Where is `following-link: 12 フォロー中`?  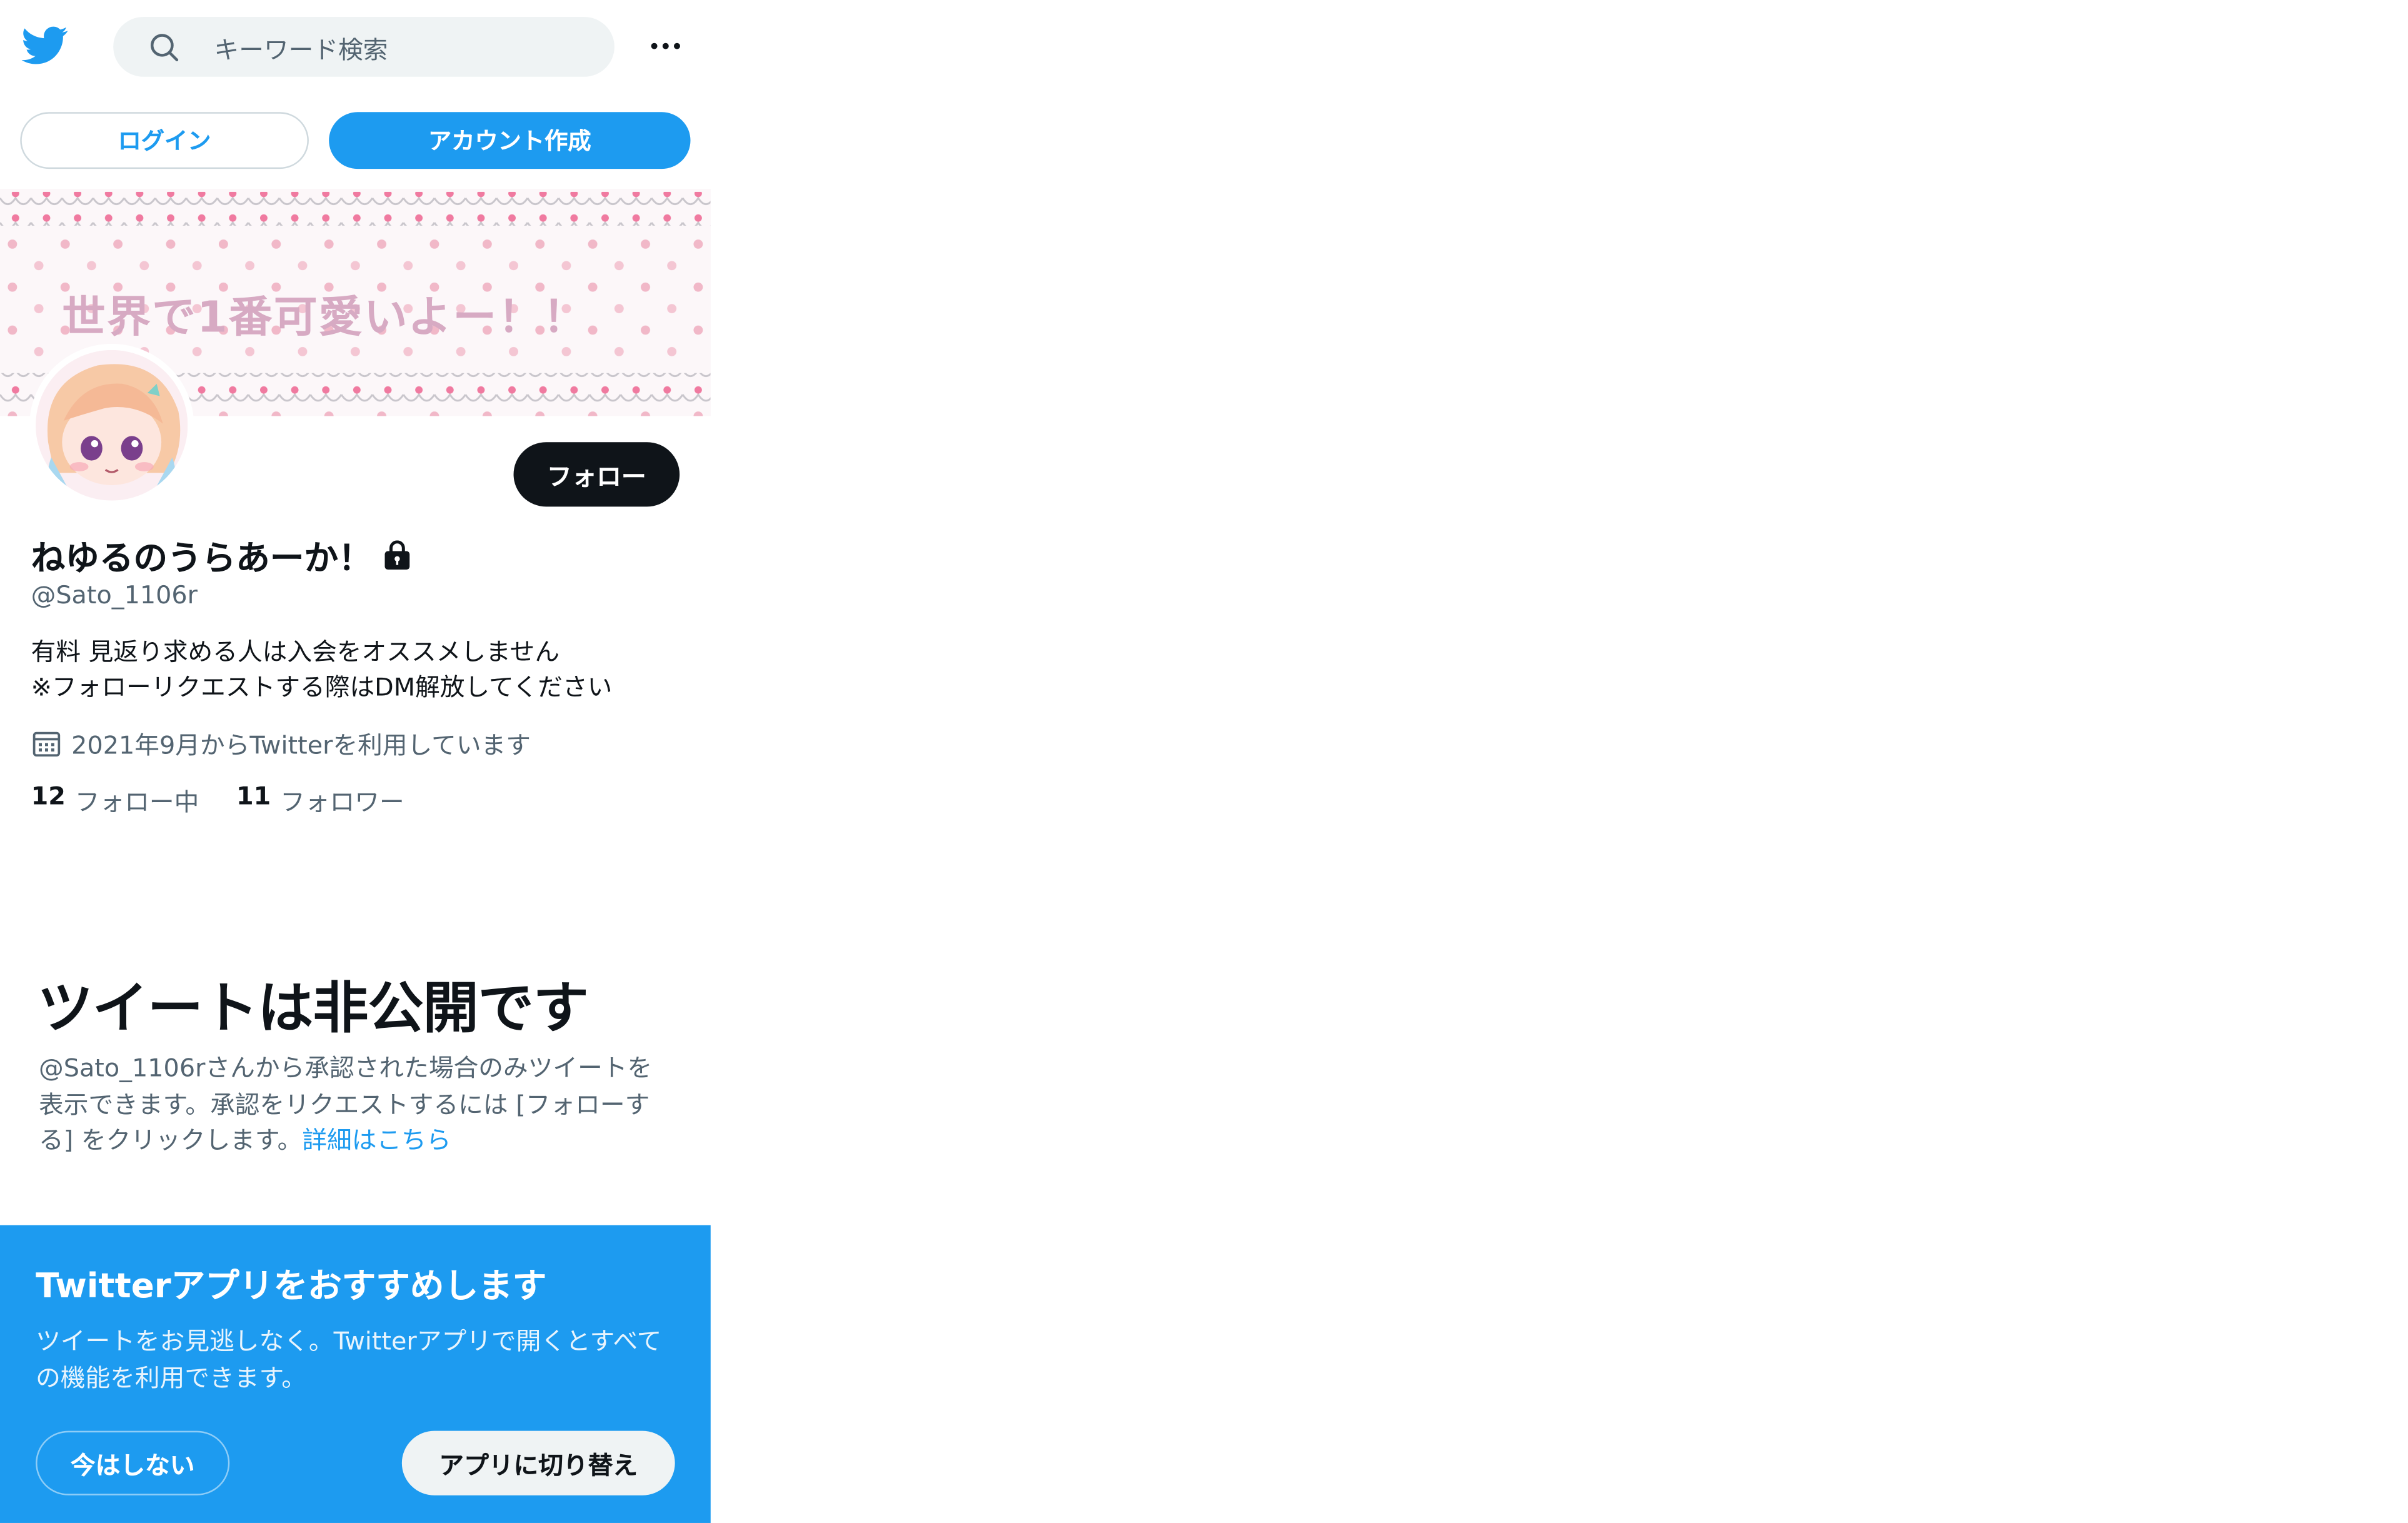 following-link: 12 フォロー中 is located at coordinates (115, 800).